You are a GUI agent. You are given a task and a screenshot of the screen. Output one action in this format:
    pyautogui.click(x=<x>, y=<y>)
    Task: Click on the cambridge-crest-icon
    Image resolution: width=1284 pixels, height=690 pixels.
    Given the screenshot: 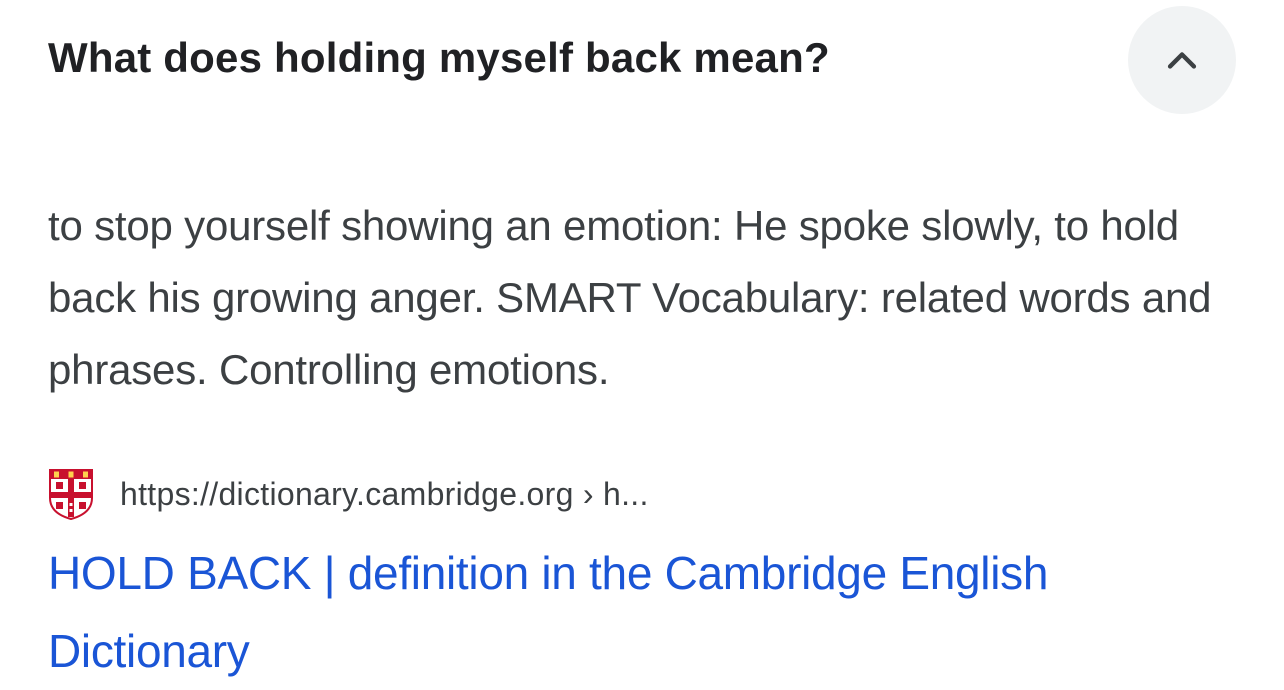 What is the action you would take?
    pyautogui.click(x=71, y=494)
    